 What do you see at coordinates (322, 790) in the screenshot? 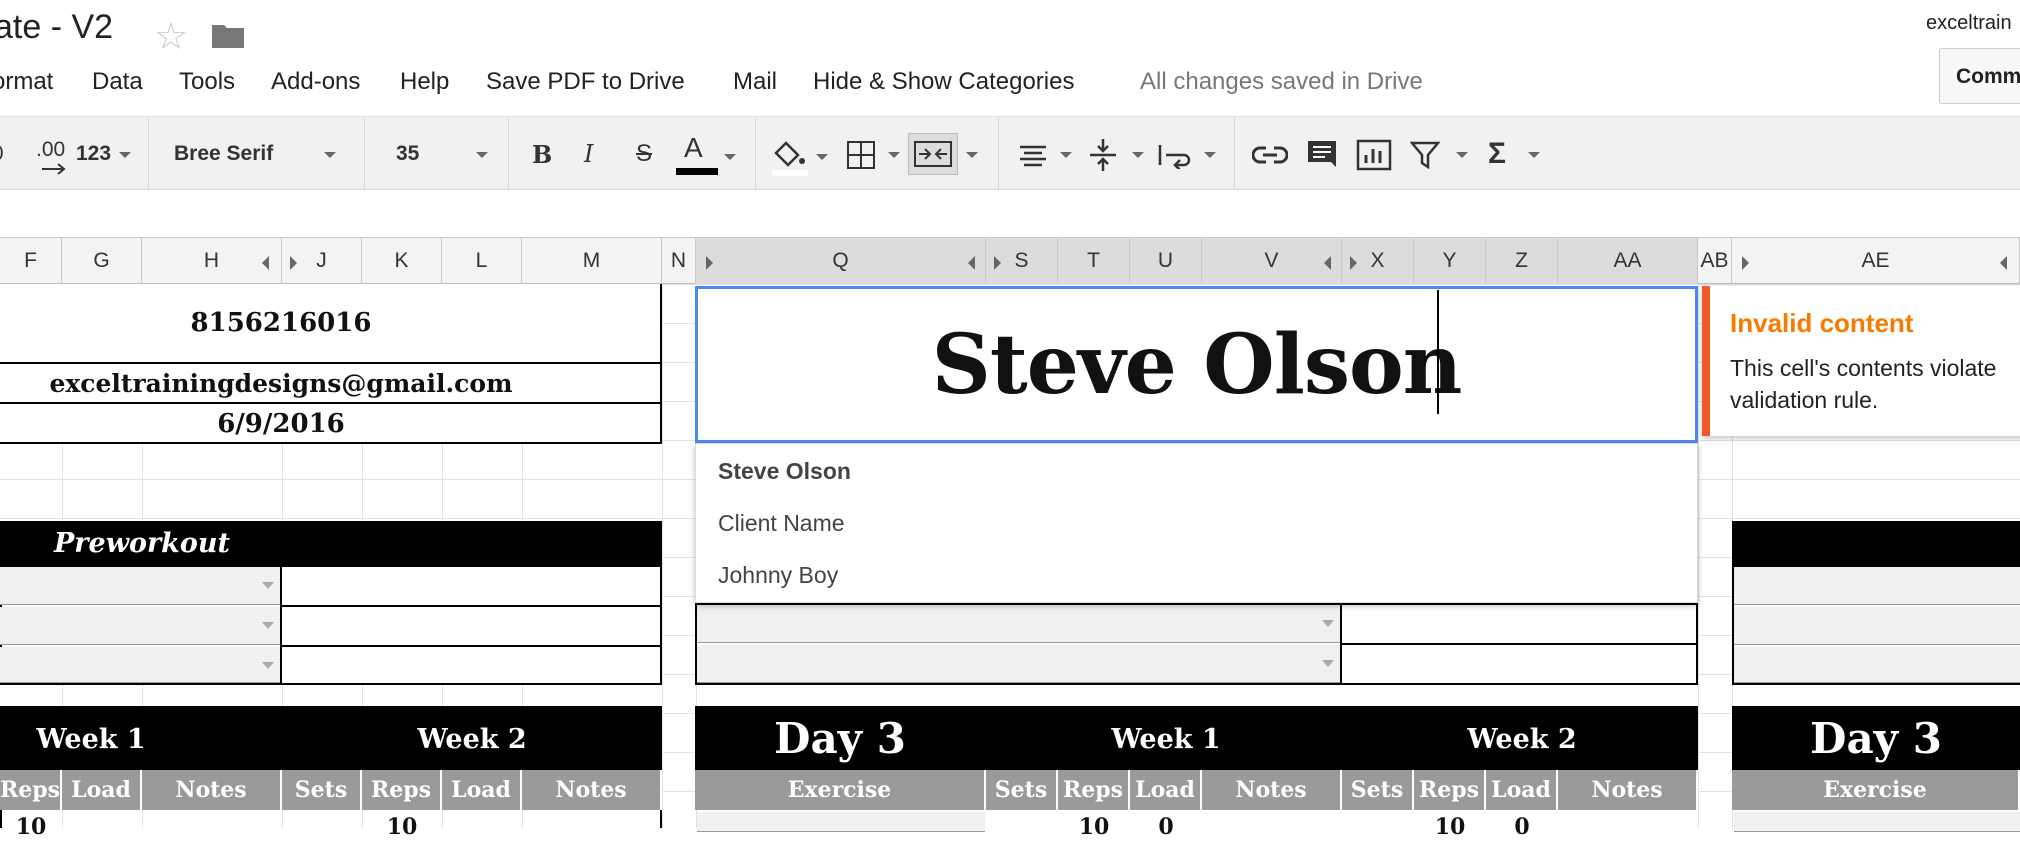
I see `col-sets-header: Sets` at bounding box center [322, 790].